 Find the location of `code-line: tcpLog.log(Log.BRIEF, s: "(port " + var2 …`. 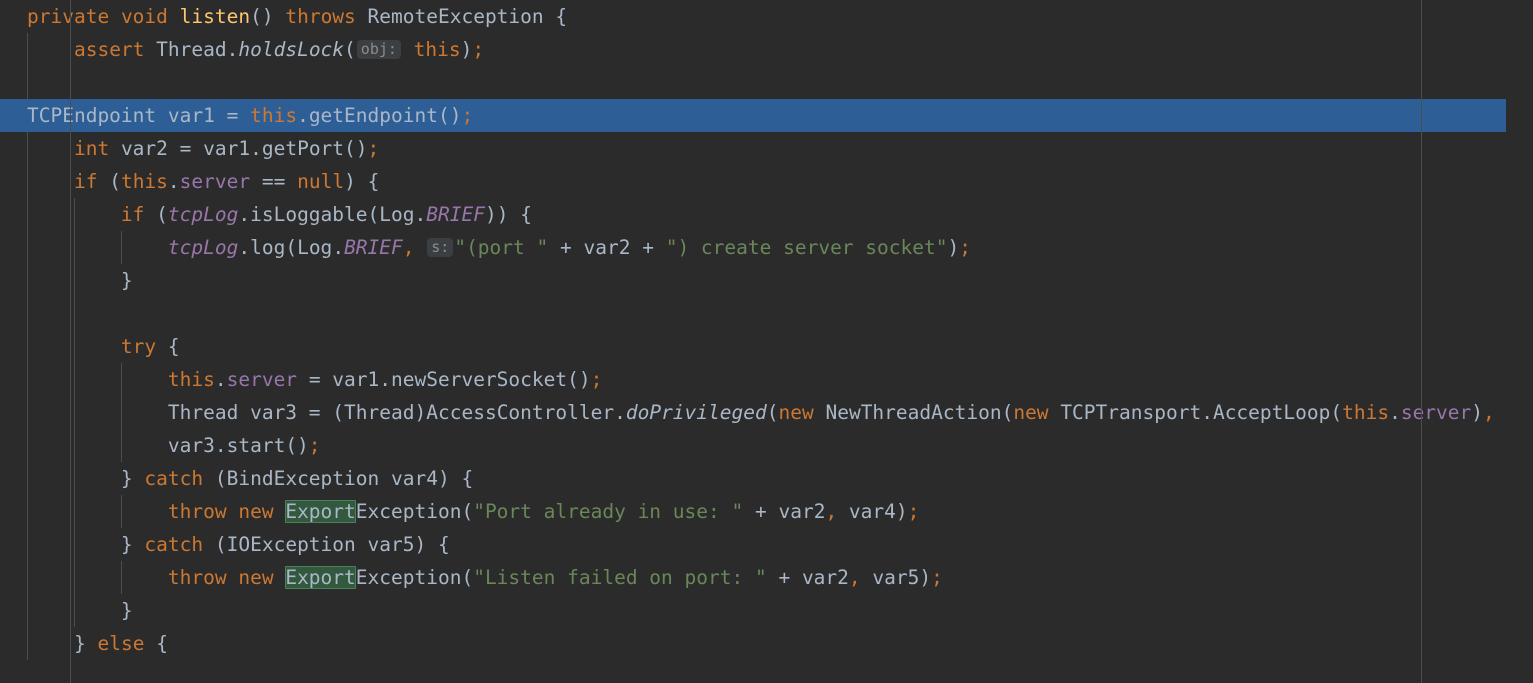

code-line: tcpLog.log(Log.BRIEF, s: "(port " + var2 … is located at coordinates (766, 247).